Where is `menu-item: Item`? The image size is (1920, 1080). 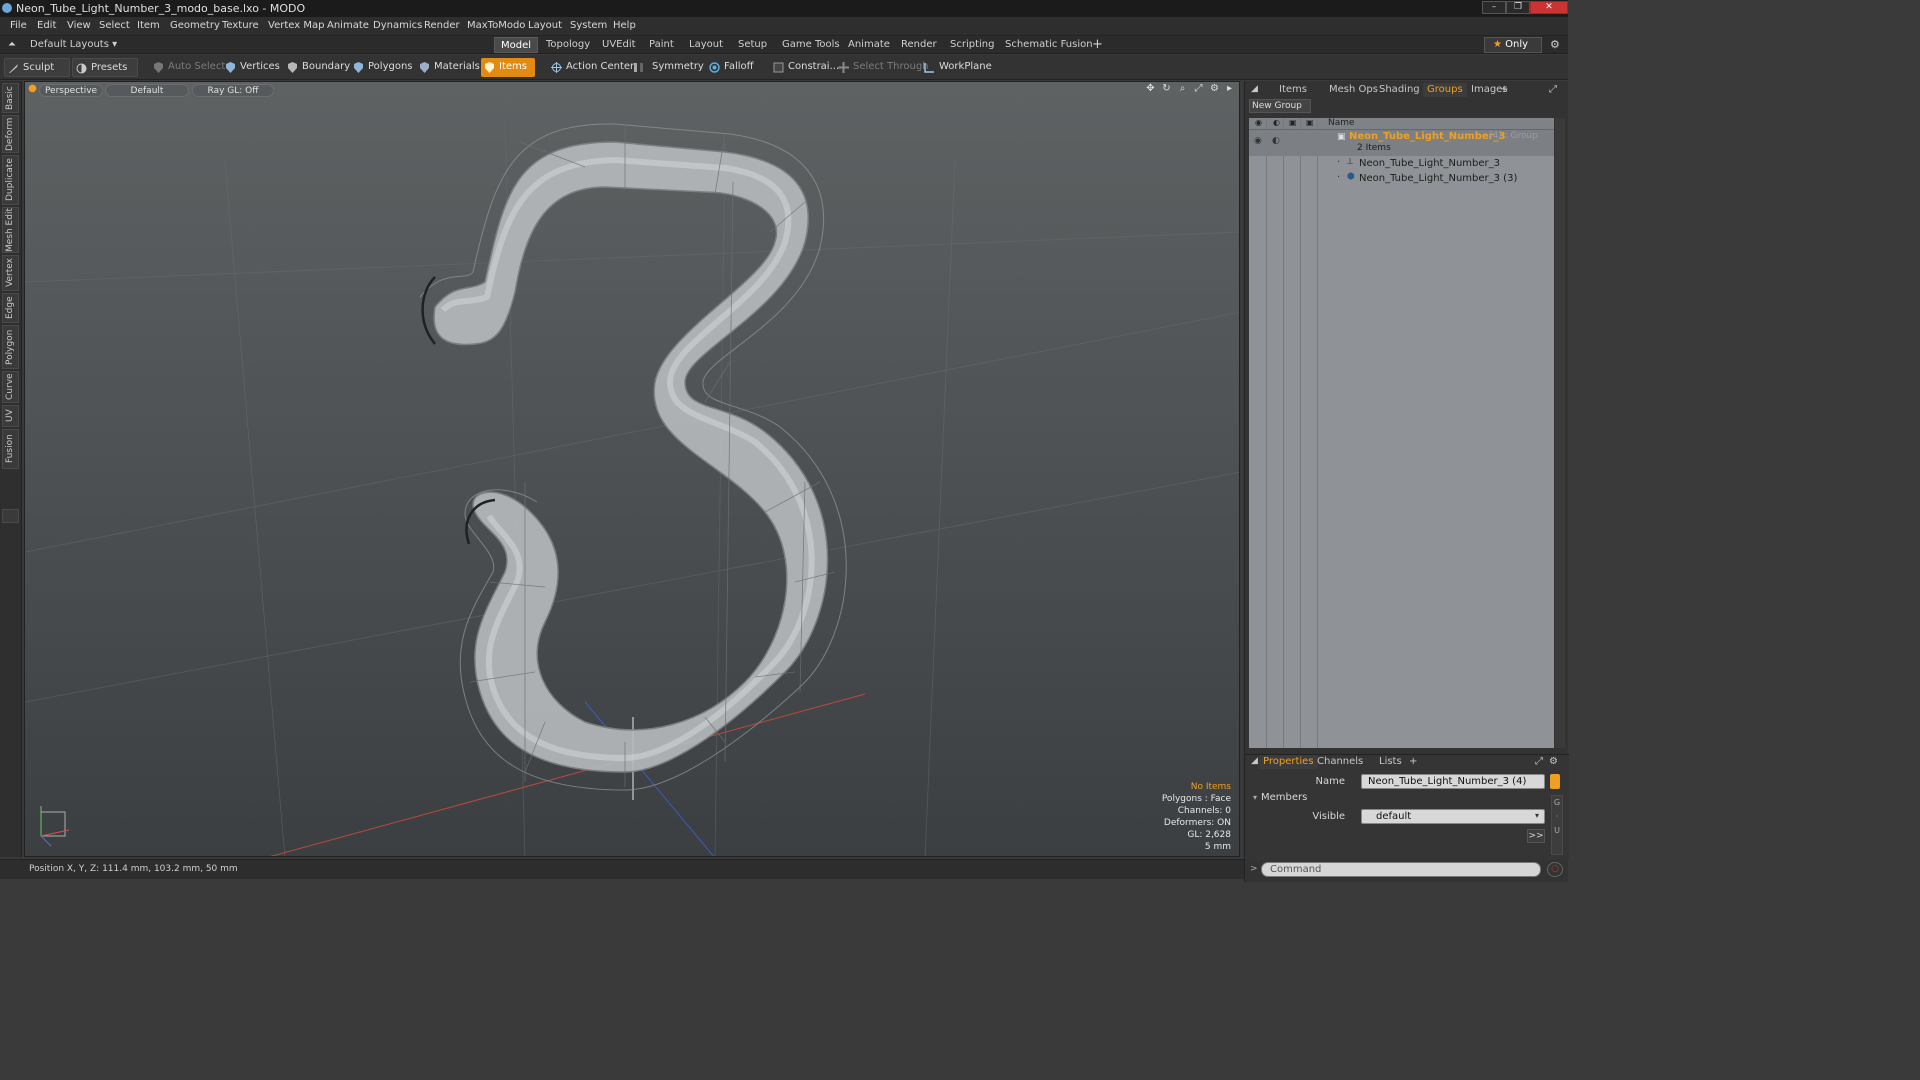 menu-item: Item is located at coordinates (148, 25).